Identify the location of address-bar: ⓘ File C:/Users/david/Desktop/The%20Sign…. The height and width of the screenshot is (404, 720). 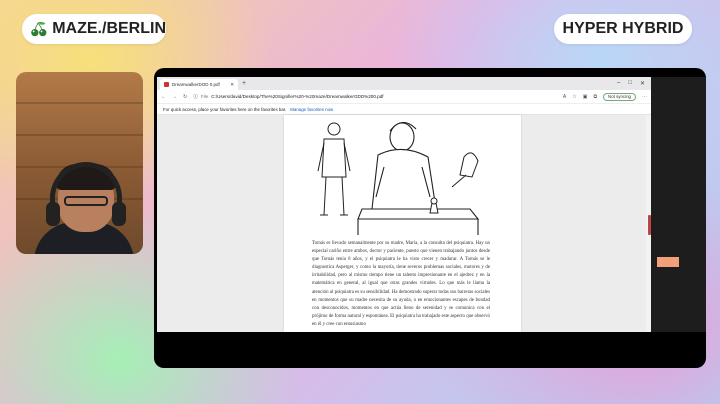
(375, 97).